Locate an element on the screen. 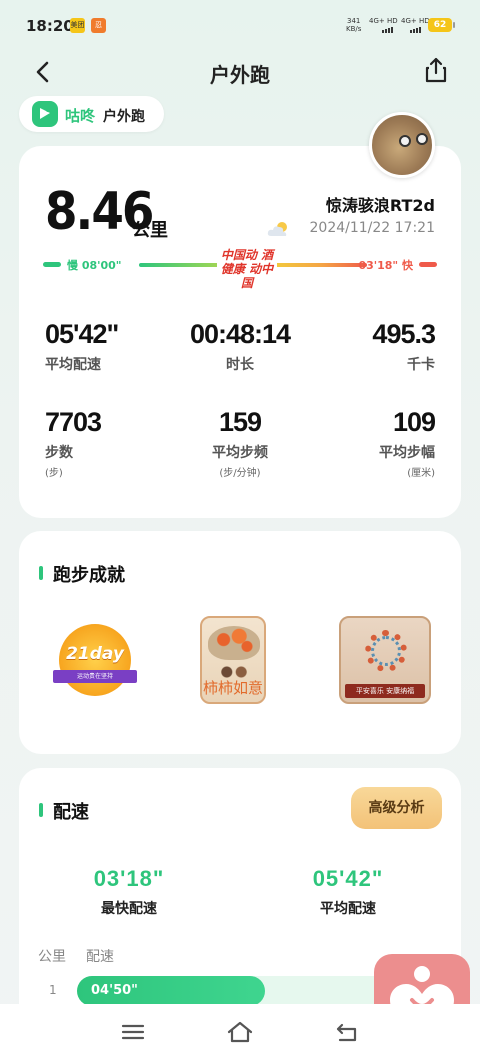 This screenshot has height=1061, width=480. stat-avg-pace: 05'42" 平均配速 is located at coordinates (115, 346).